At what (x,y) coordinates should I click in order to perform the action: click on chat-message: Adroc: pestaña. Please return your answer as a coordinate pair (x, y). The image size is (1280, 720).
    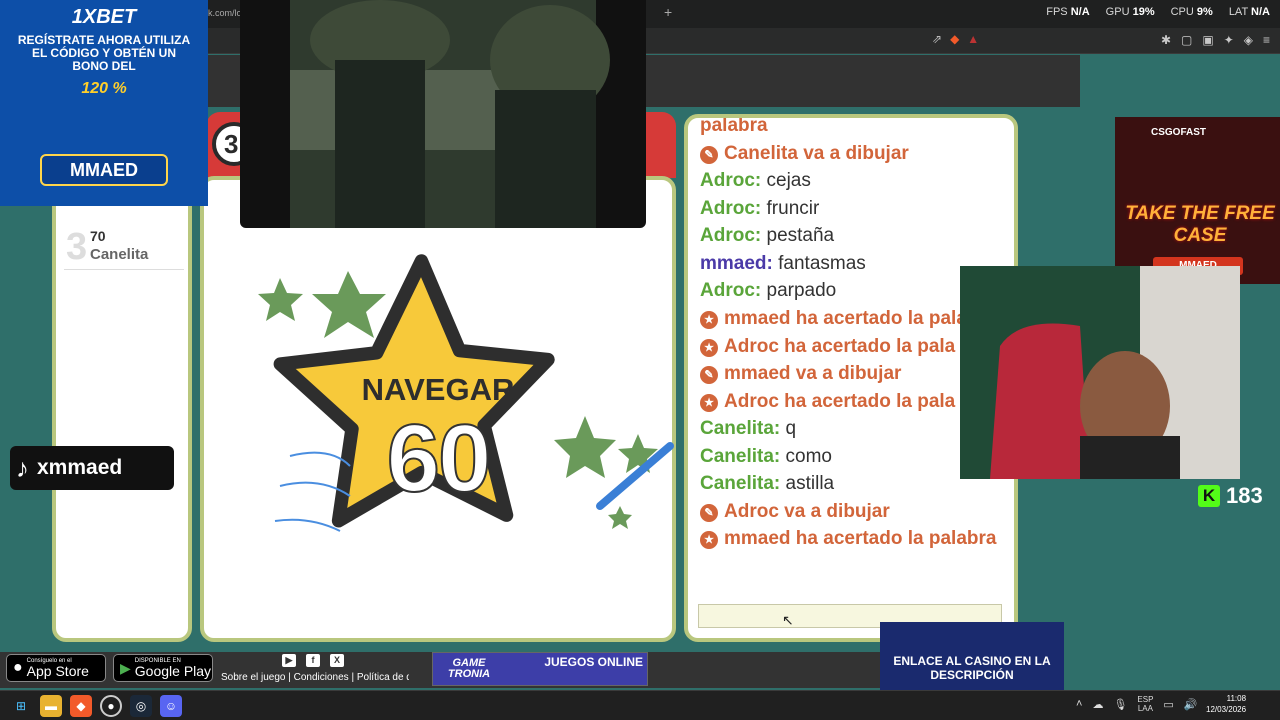
    Looking at the image, I should click on (857, 236).